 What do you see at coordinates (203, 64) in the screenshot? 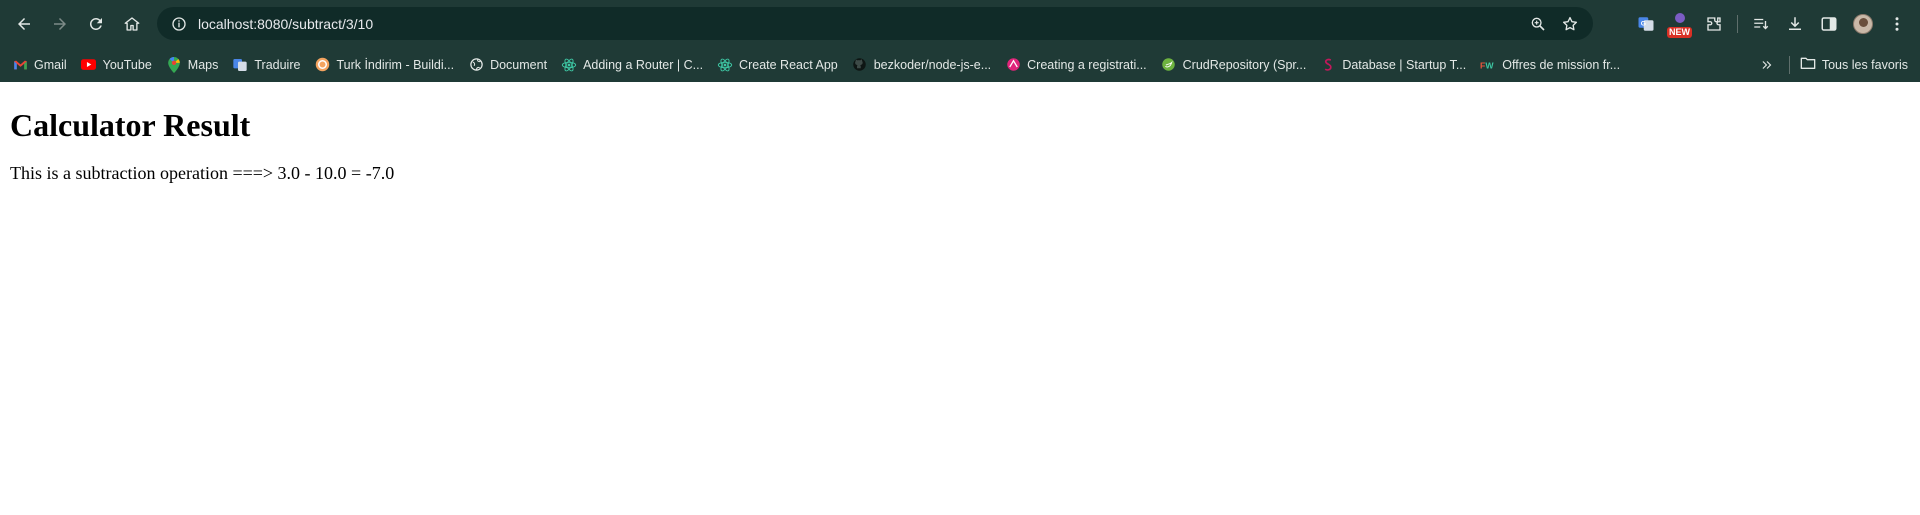
I see `bookmark-label: Maps` at bounding box center [203, 64].